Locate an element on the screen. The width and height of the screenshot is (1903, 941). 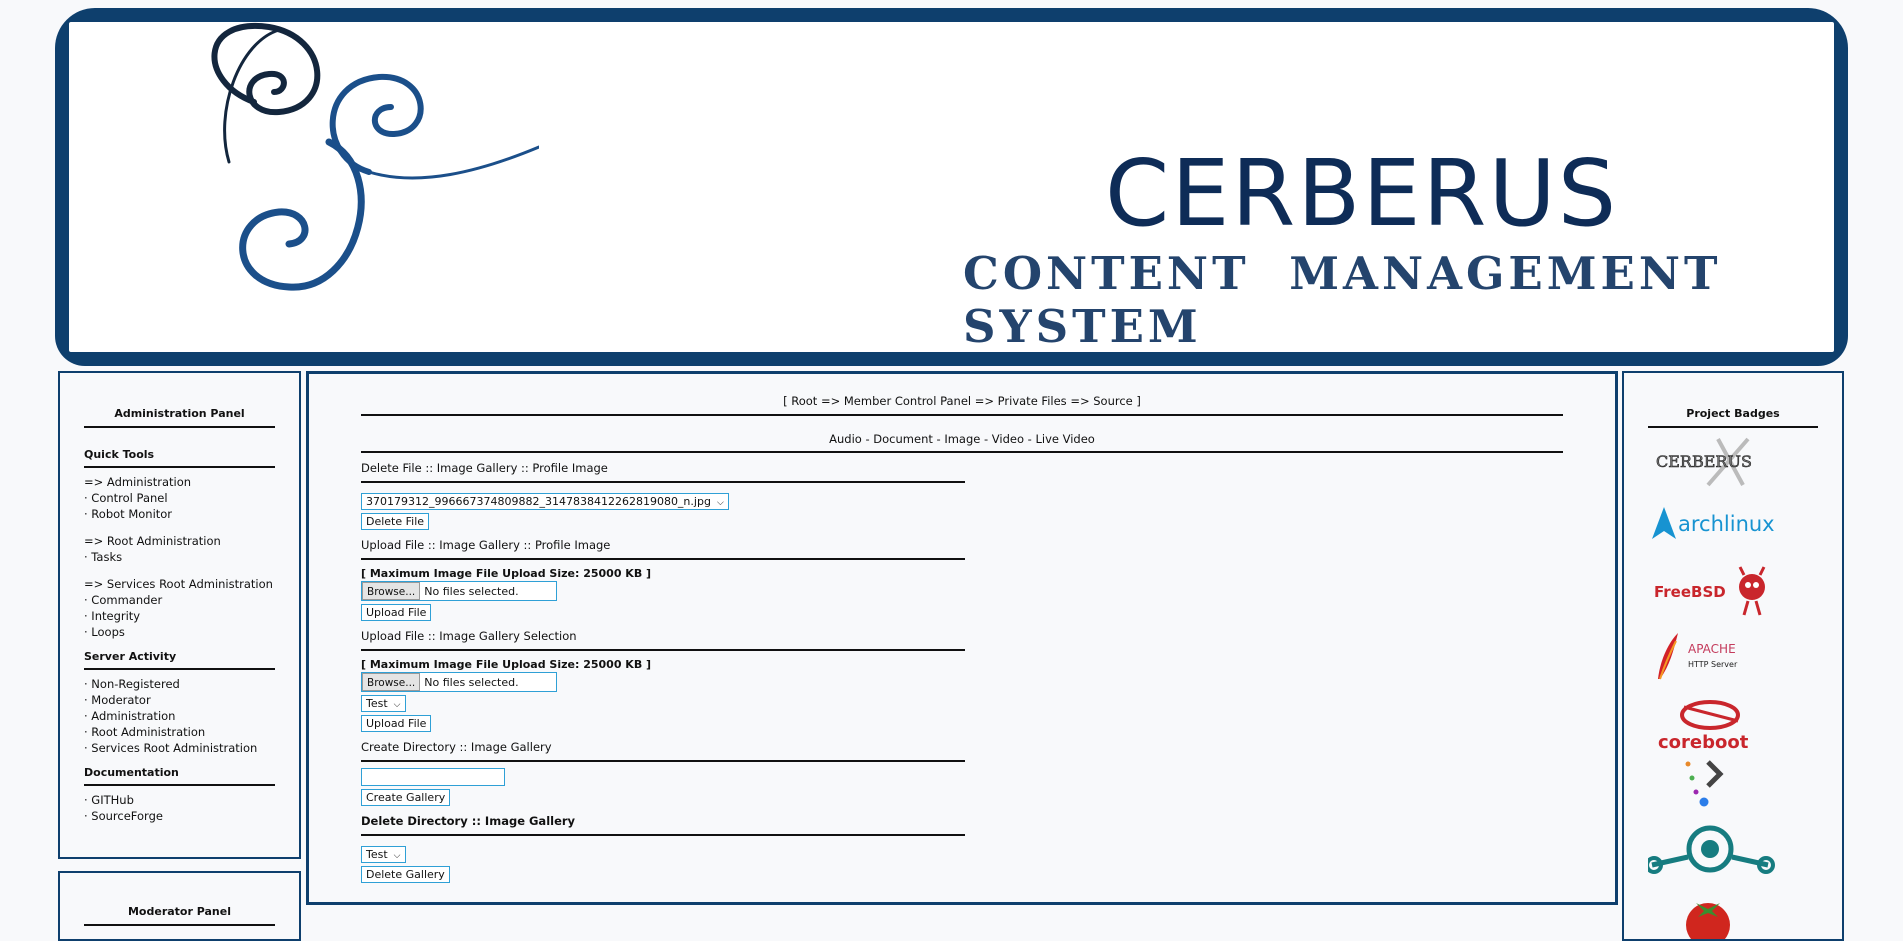
triskelion-logo-icon is located at coordinates (375, 156).